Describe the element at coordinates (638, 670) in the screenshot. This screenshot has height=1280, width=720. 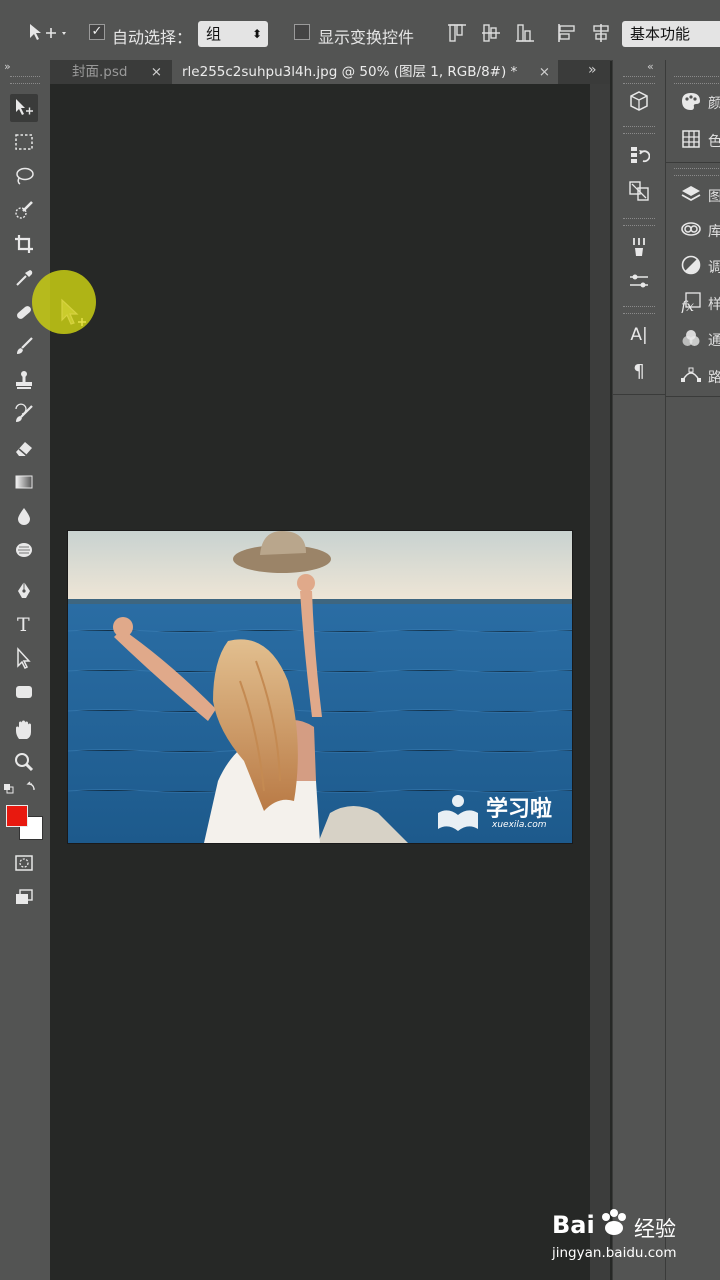
I see `collapsed-panels-column: « A| ¶` at that location.